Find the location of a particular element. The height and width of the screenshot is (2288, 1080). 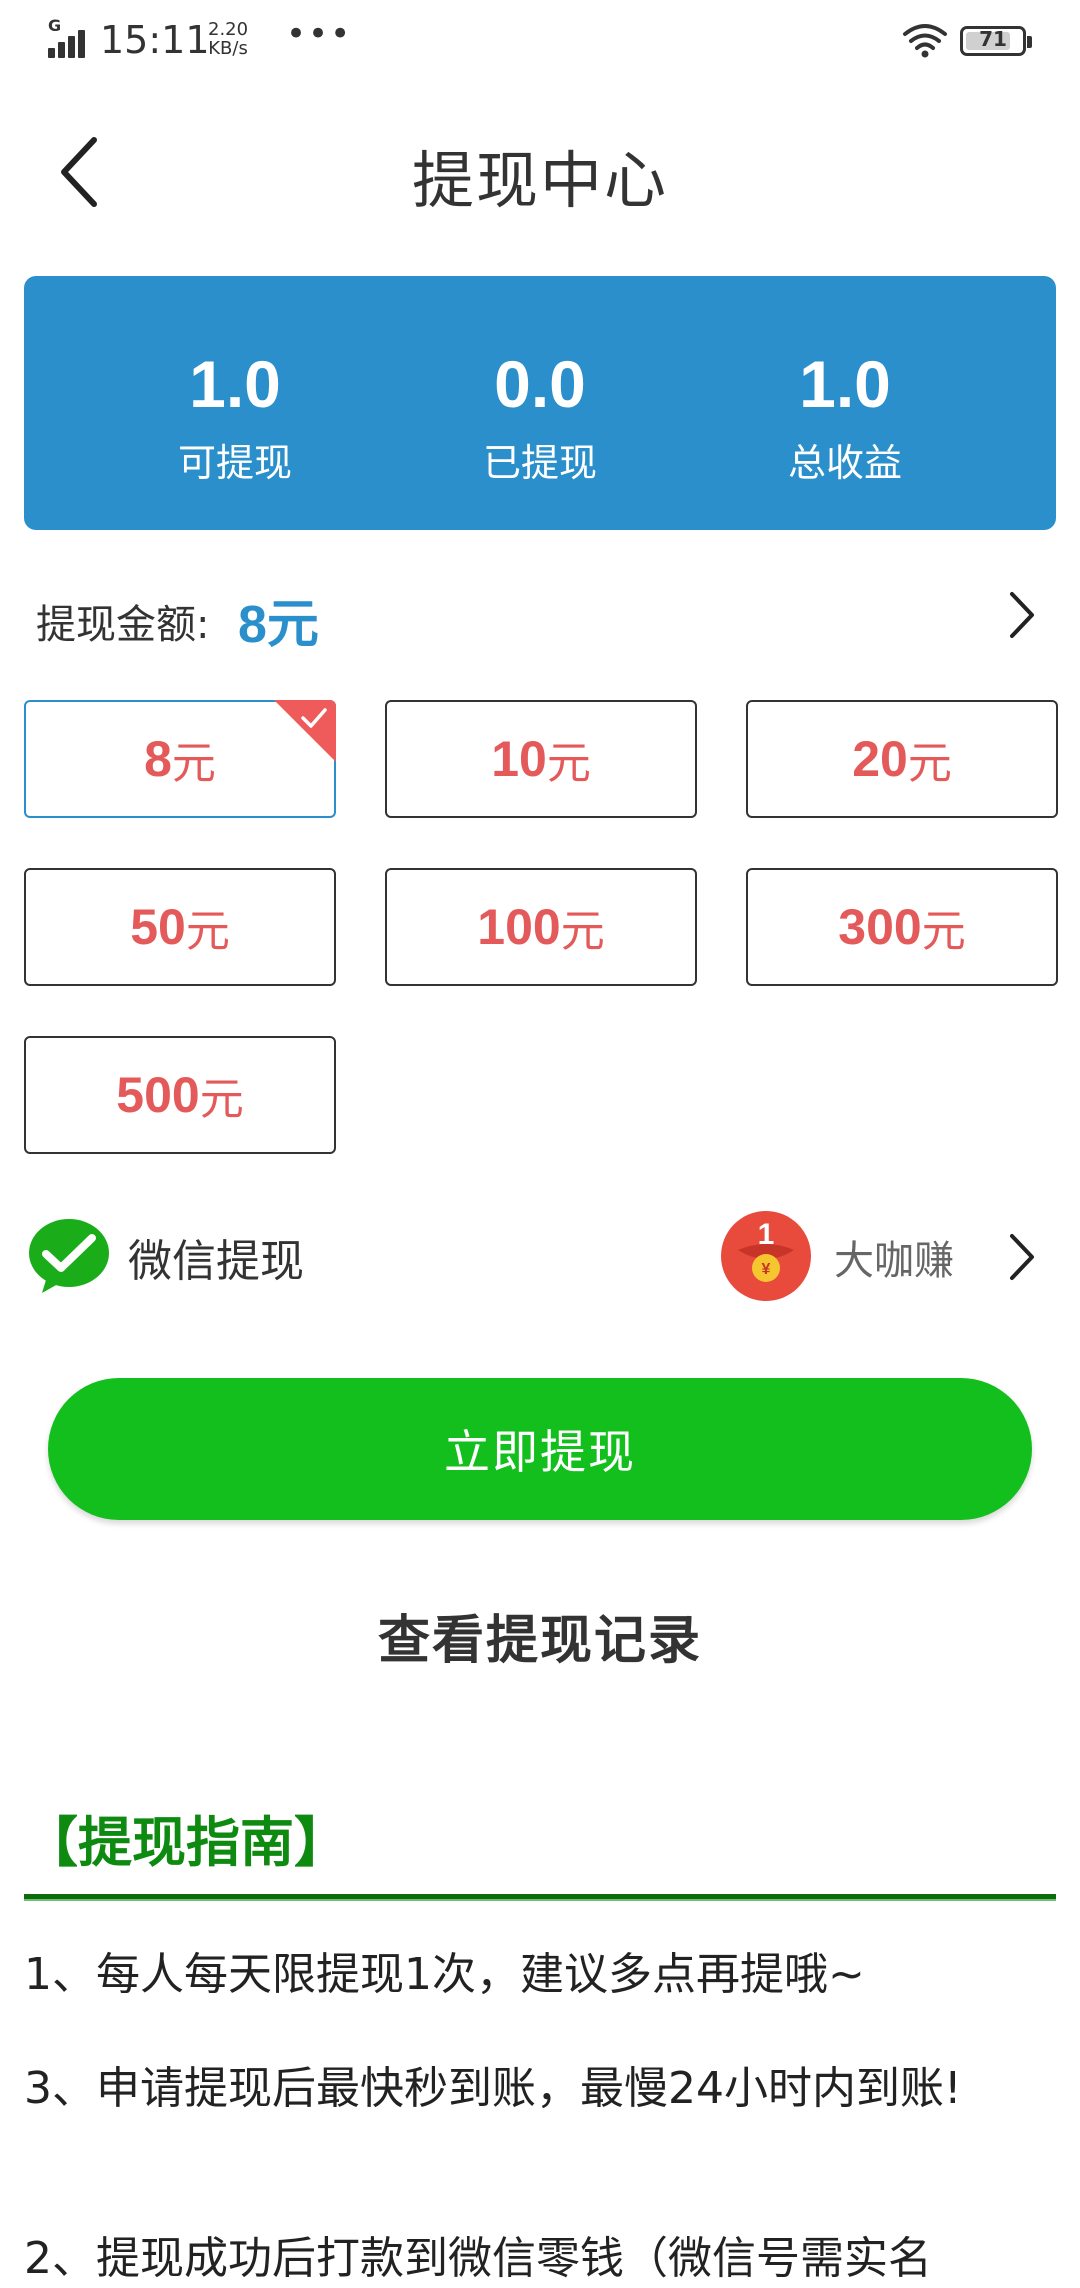

stat-total-income: 1.0 总收益 is located at coordinates (845, 403).